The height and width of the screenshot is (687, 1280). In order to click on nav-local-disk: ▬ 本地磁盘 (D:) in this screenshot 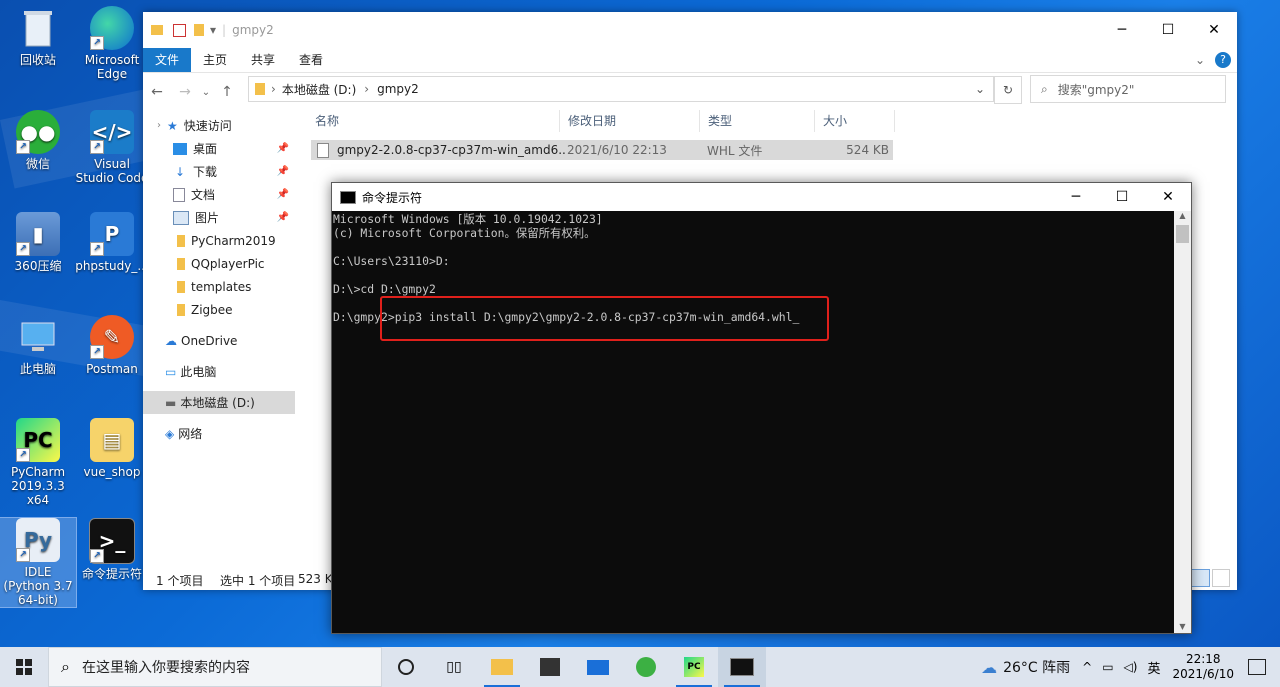, I will do `click(219, 402)`.